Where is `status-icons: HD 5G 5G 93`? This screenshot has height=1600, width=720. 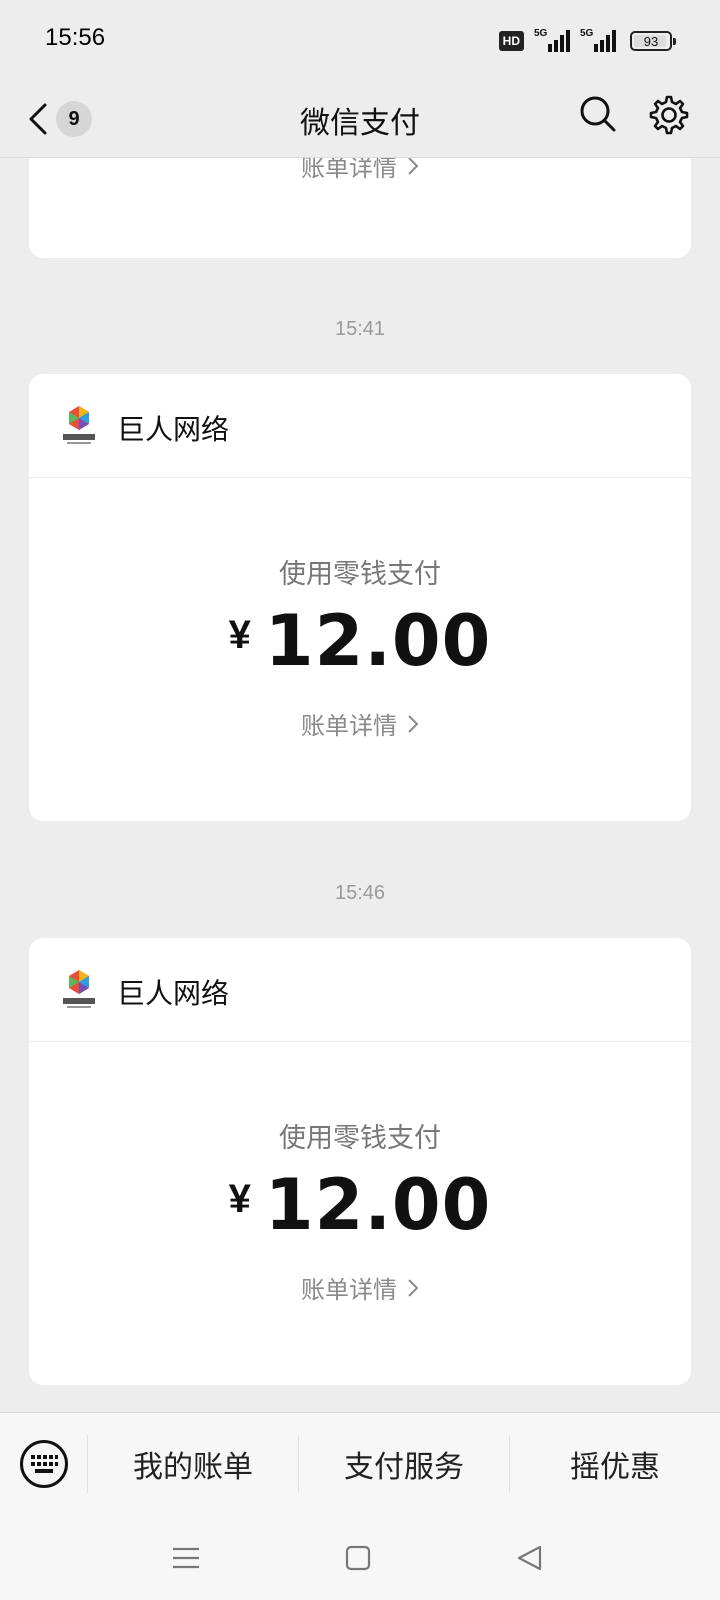 status-icons: HD 5G 5G 93 is located at coordinates (587, 41).